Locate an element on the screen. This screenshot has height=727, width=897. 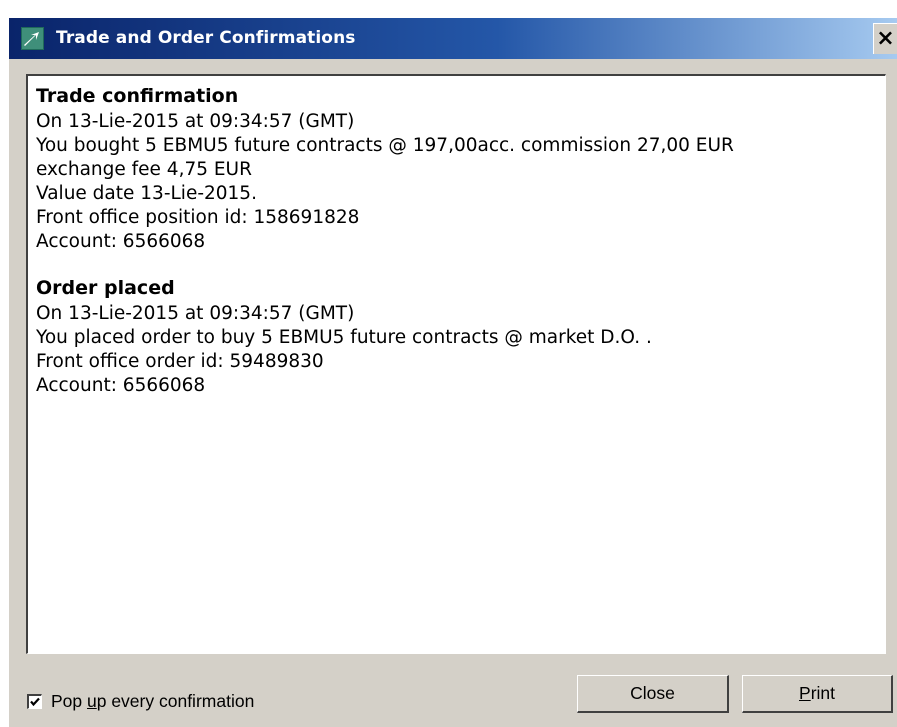
close-window-icon: × is located at coordinates (885, 38).